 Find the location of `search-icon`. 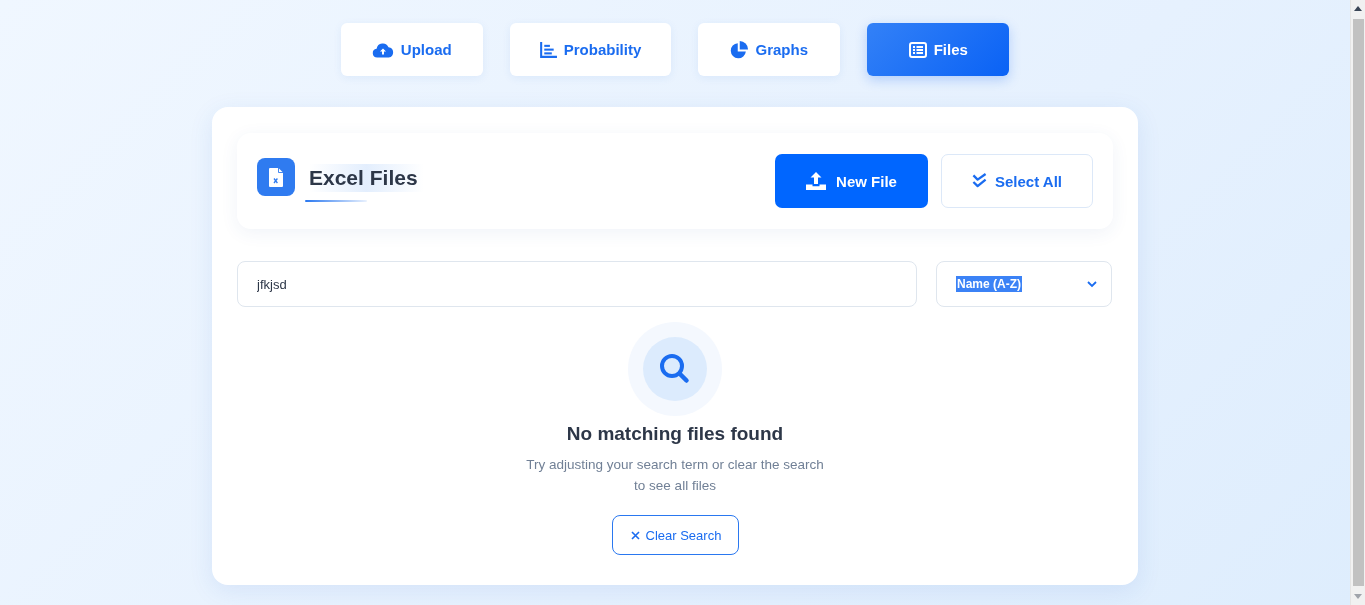

search-icon is located at coordinates (675, 369).